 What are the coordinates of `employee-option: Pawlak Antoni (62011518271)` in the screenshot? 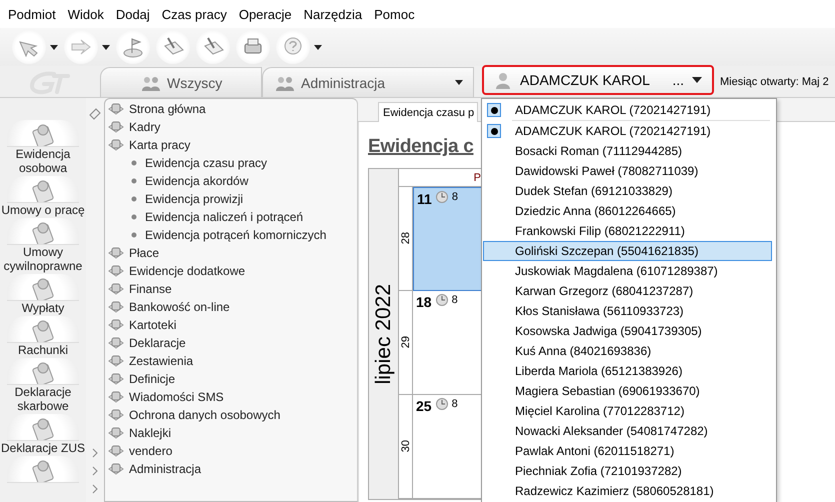 It's located at (627, 451).